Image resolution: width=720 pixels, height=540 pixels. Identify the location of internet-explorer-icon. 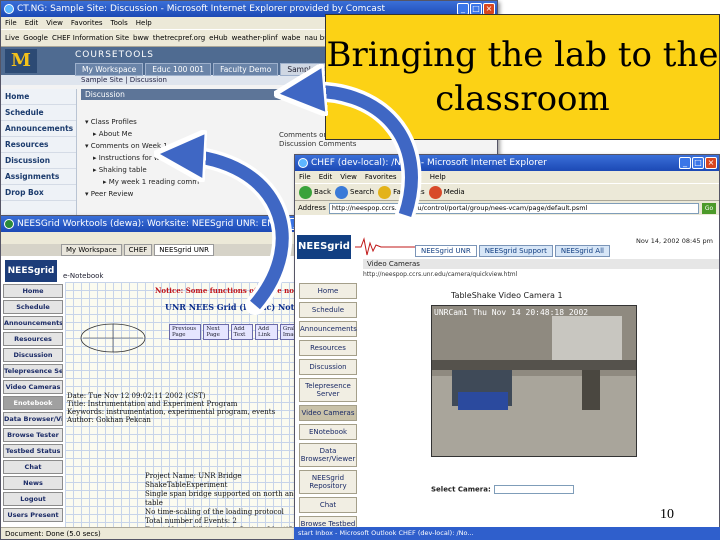
(303, 163).